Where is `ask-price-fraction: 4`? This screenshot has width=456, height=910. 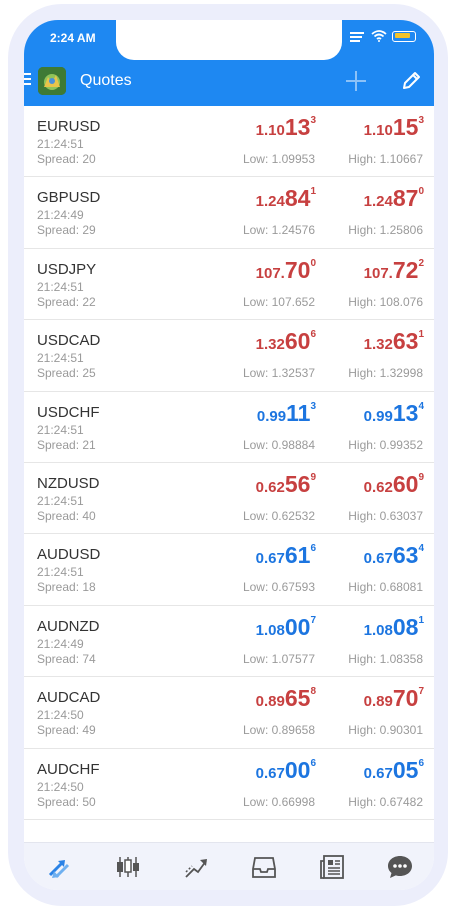
ask-price-fraction: 4 is located at coordinates (421, 549).